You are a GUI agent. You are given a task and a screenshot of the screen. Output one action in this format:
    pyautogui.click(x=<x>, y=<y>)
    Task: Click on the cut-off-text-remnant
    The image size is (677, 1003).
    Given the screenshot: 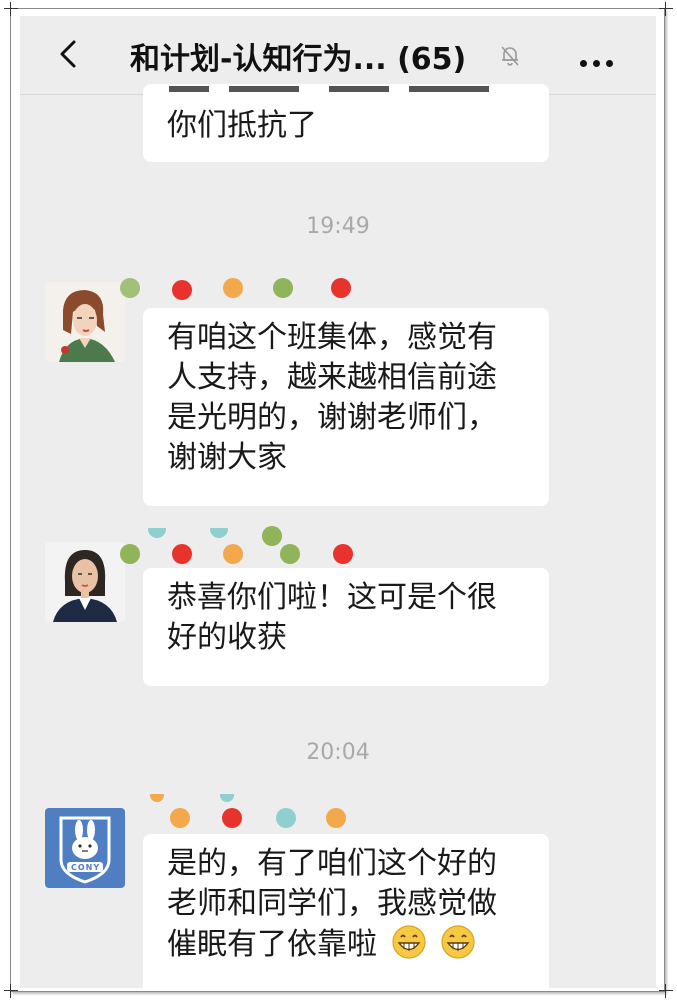 What is the action you would take?
    pyautogui.click(x=334, y=89)
    